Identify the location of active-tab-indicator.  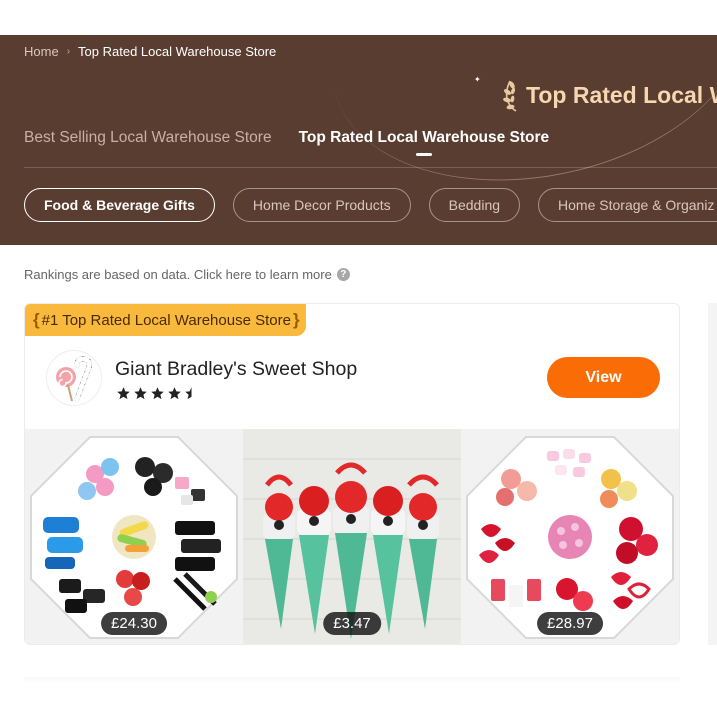
(423, 154).